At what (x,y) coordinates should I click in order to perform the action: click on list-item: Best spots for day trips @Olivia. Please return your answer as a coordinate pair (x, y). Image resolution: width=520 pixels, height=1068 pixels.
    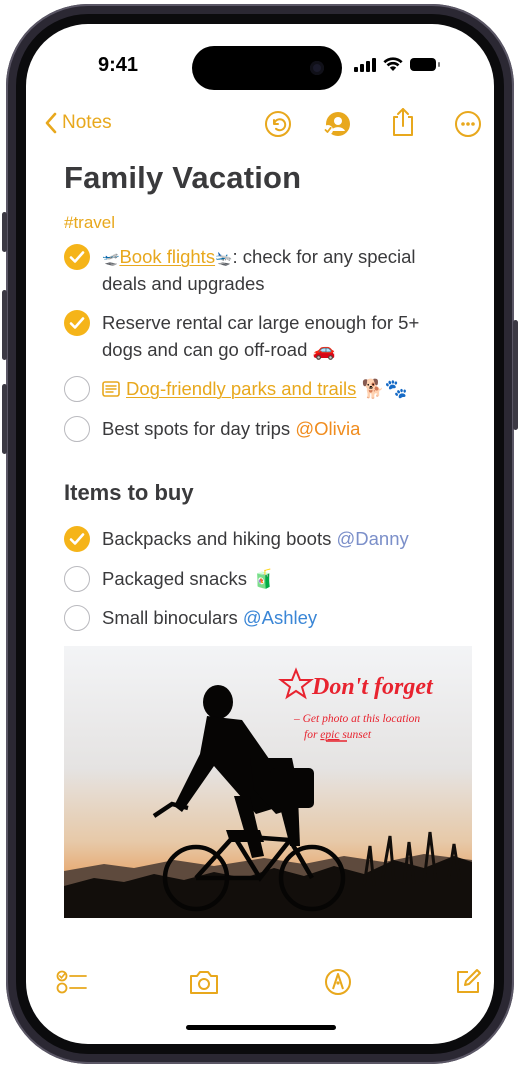
    Looking at the image, I should click on (231, 428).